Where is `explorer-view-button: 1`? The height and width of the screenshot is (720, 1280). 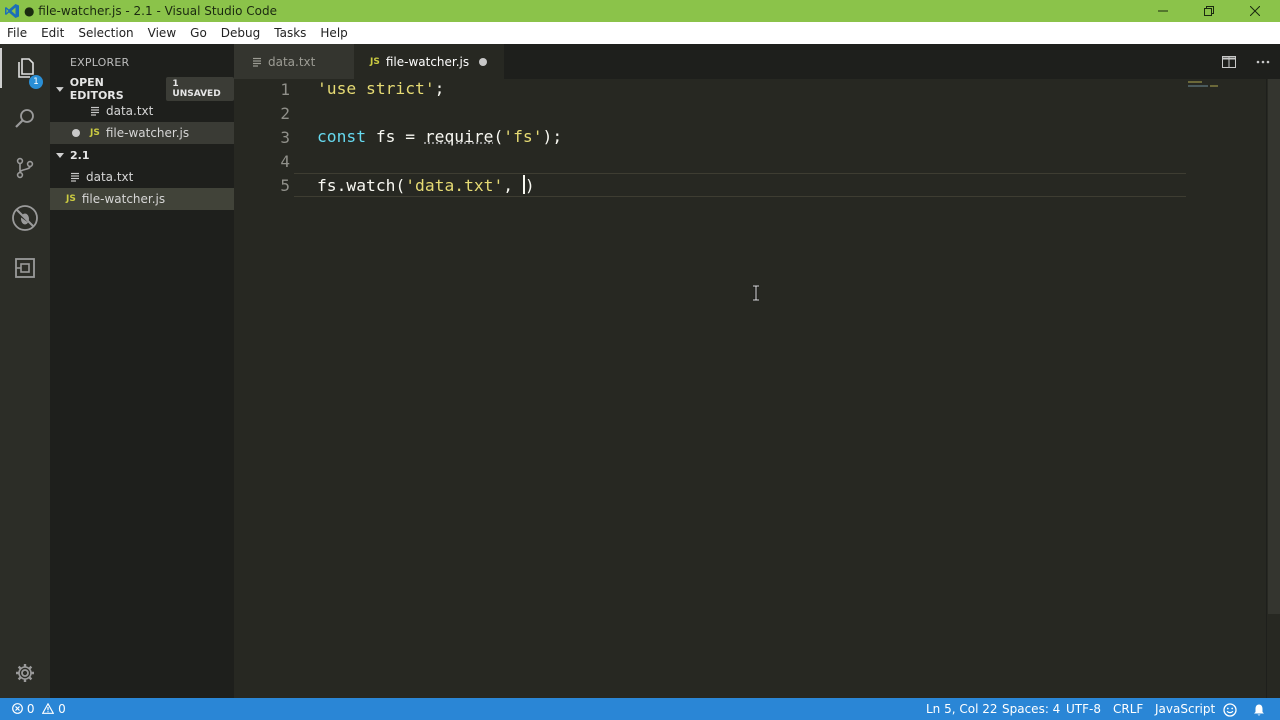 explorer-view-button: 1 is located at coordinates (25, 68).